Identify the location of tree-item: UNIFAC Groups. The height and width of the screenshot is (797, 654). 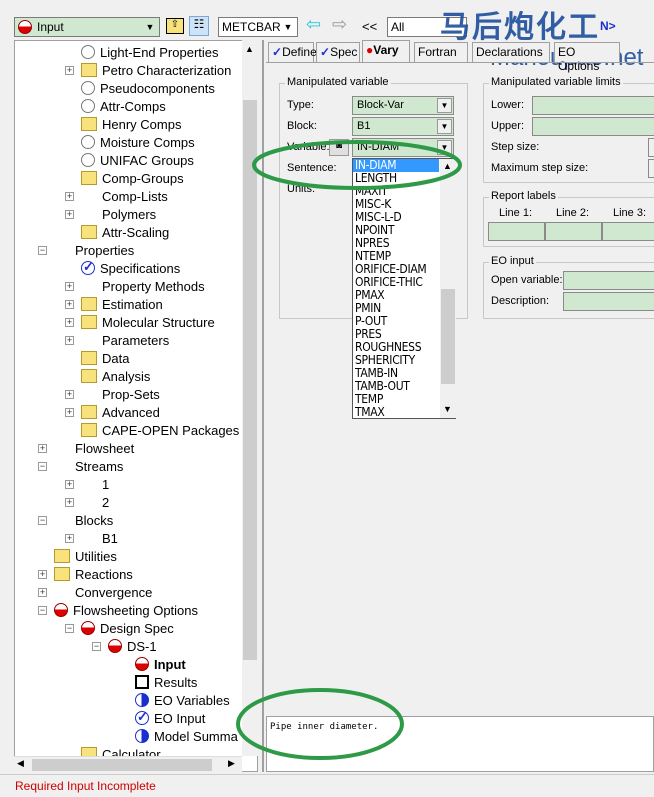
(137, 160).